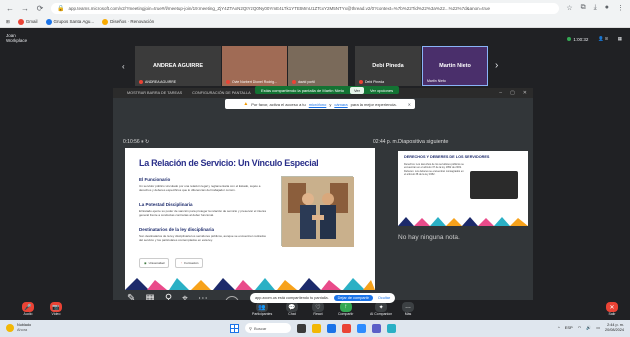  I want to click on leave-button: ✕ Salir, so click(612, 309).